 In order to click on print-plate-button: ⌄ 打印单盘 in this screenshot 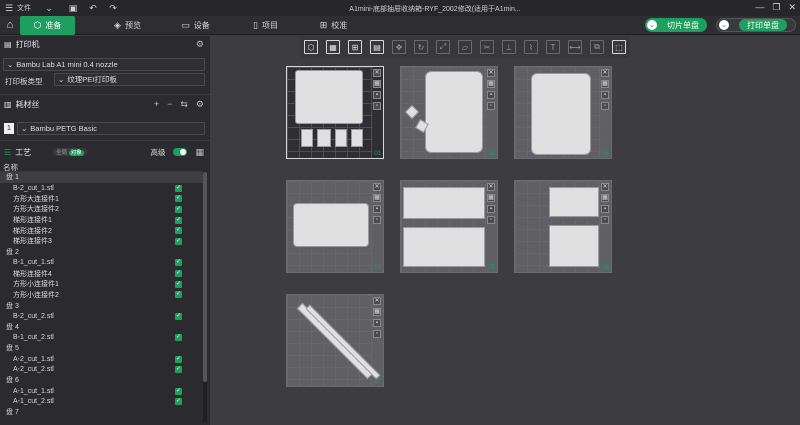, I will do `click(756, 25)`.